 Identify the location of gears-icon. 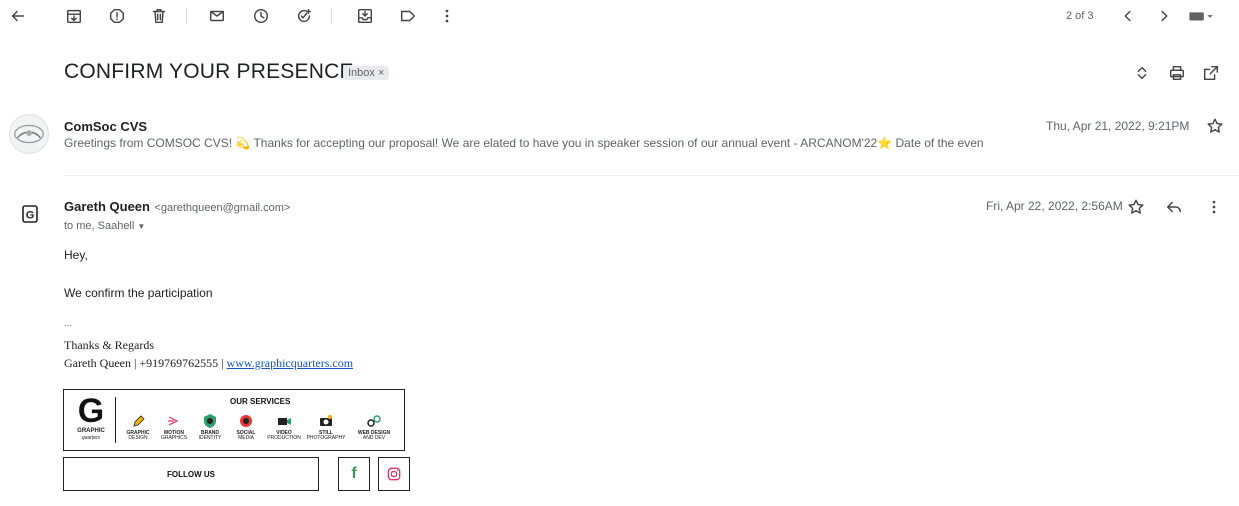
(374, 421).